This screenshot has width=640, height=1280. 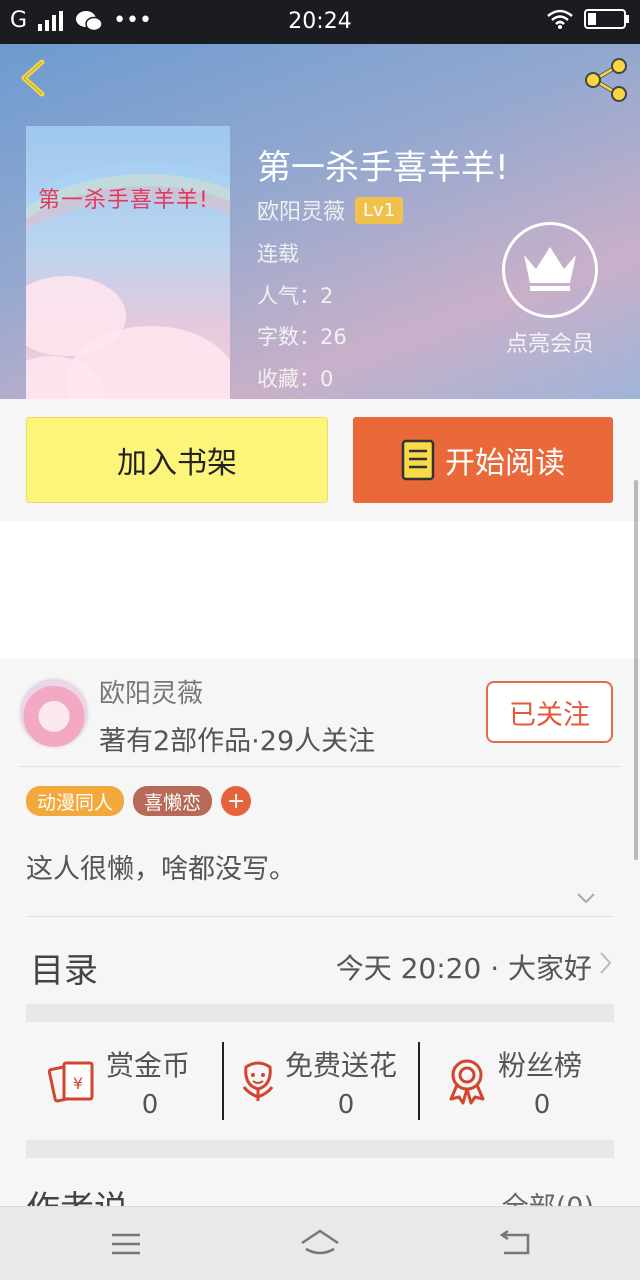 I want to click on reward-gold-button: ¥ 赏金币 0, so click(x=124, y=1082).